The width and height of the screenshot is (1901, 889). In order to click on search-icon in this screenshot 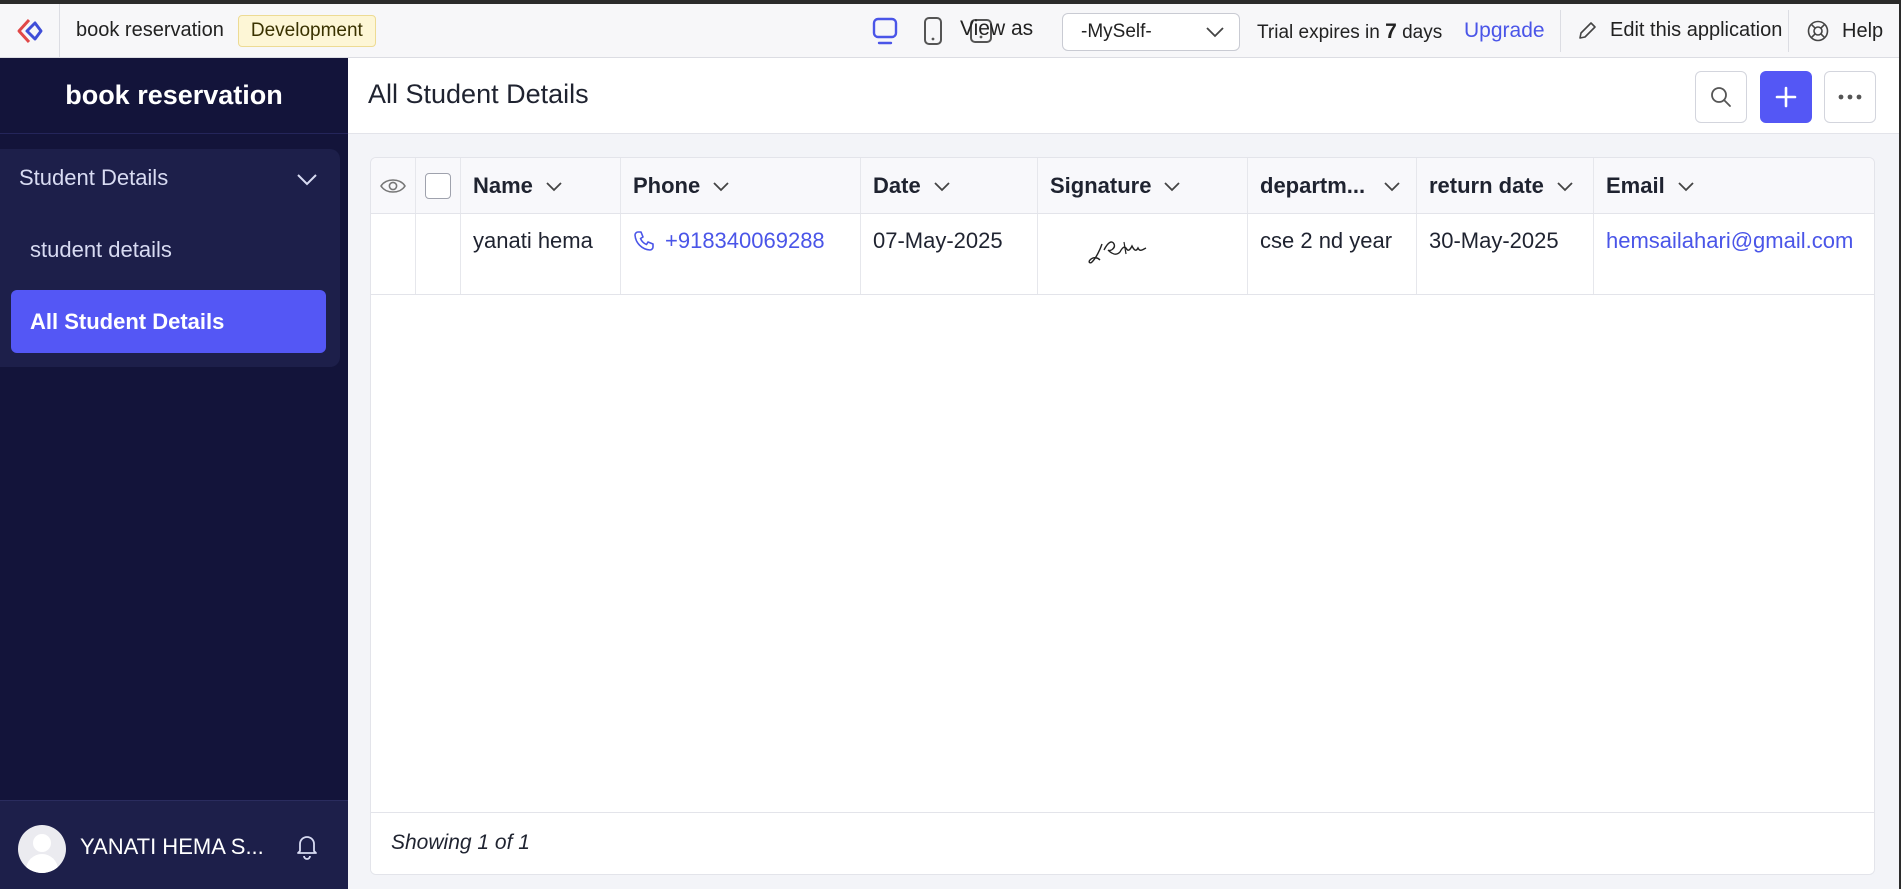, I will do `click(1721, 97)`.